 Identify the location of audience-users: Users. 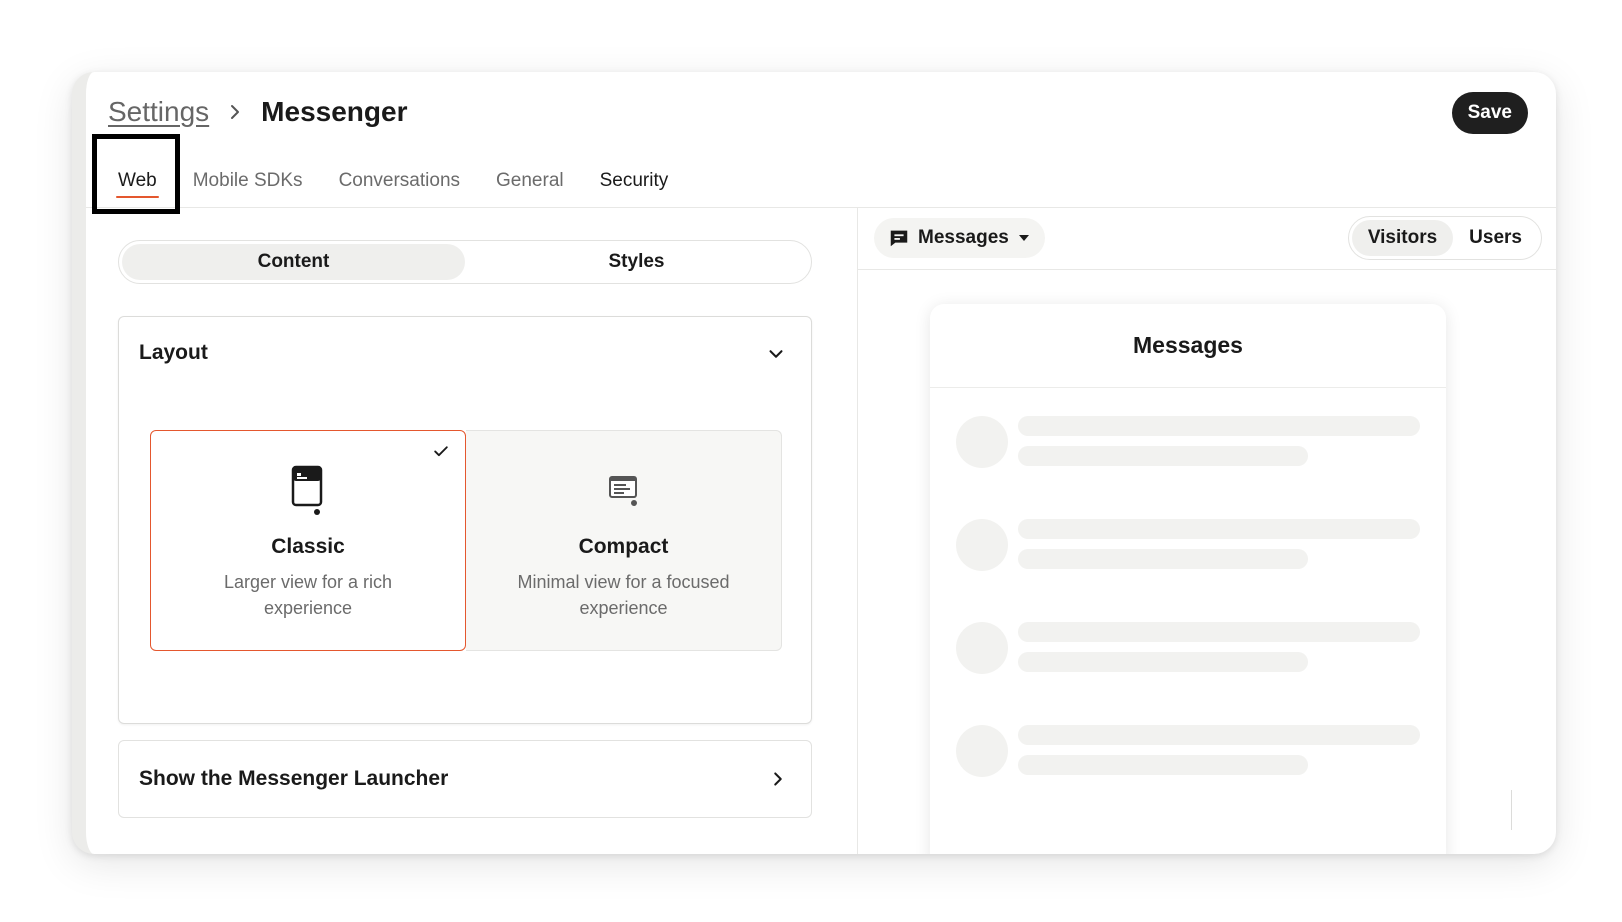
(1495, 238).